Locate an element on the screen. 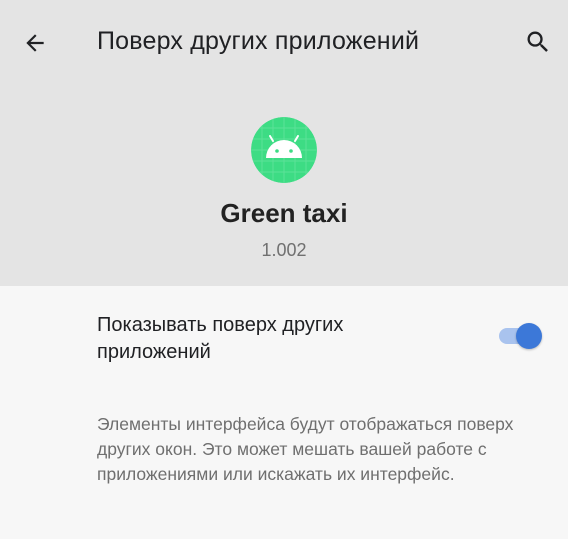 The height and width of the screenshot is (539, 568). app-version: 1.002 is located at coordinates (284, 250).